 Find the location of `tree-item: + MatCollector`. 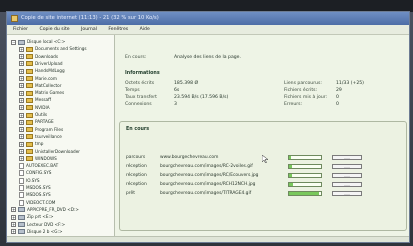

tree-item: + MatCollector is located at coordinates (40, 85).